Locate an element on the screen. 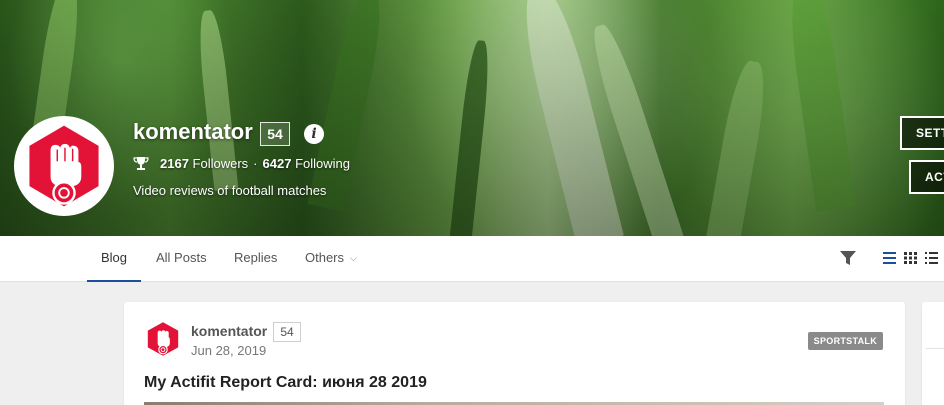 This screenshot has width=944, height=405. activity-button: ACT is located at coordinates (926, 177).